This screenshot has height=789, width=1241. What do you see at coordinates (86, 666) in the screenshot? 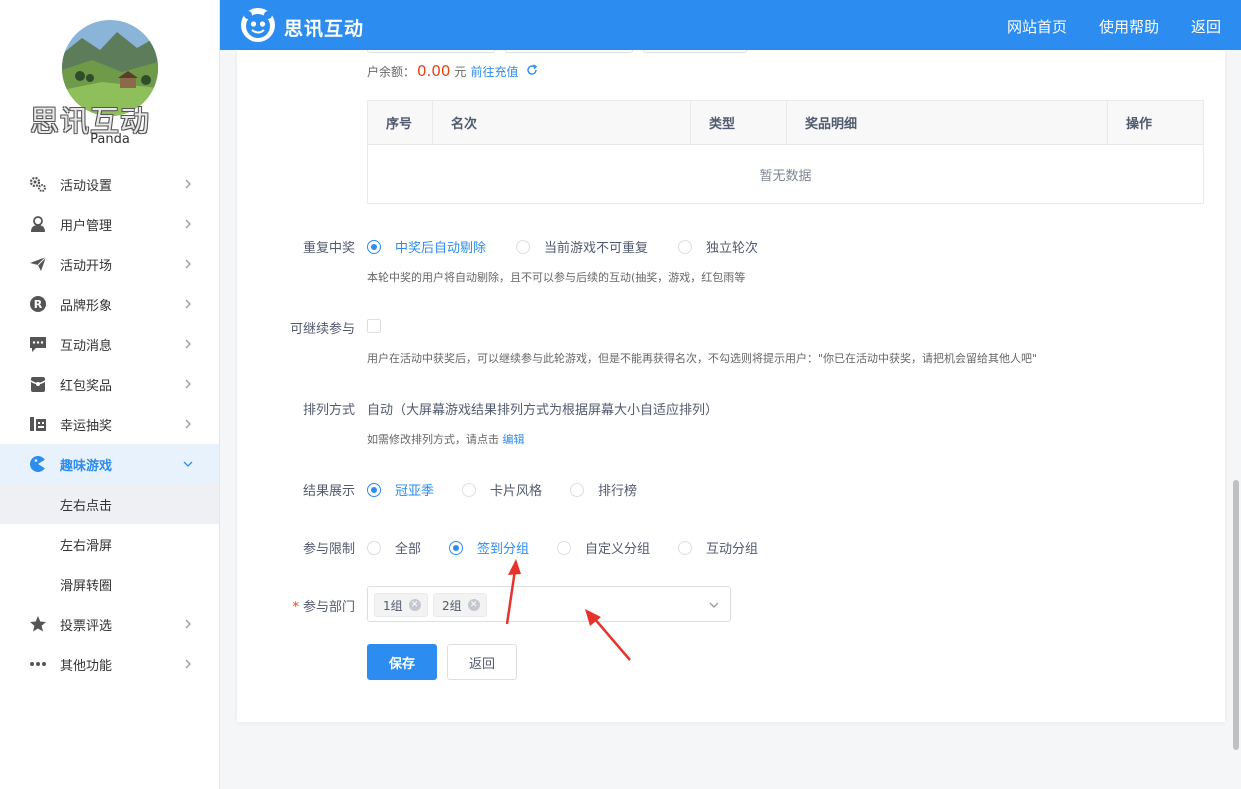
I see `sidebar-item-label: 其他功能` at bounding box center [86, 666].